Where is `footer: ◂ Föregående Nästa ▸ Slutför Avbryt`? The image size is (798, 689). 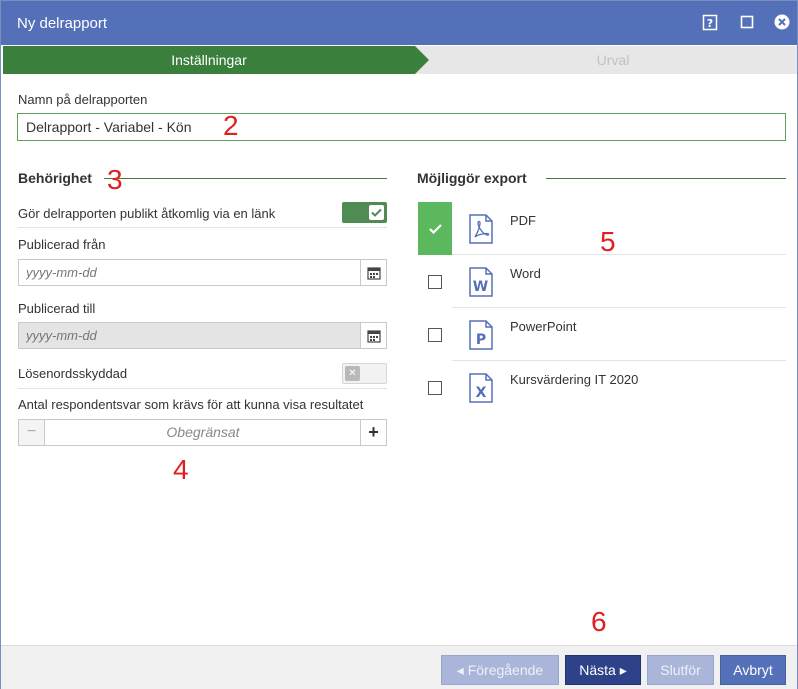 footer: ◂ Föregående Nästa ▸ Slutför Avbryt is located at coordinates (399, 667).